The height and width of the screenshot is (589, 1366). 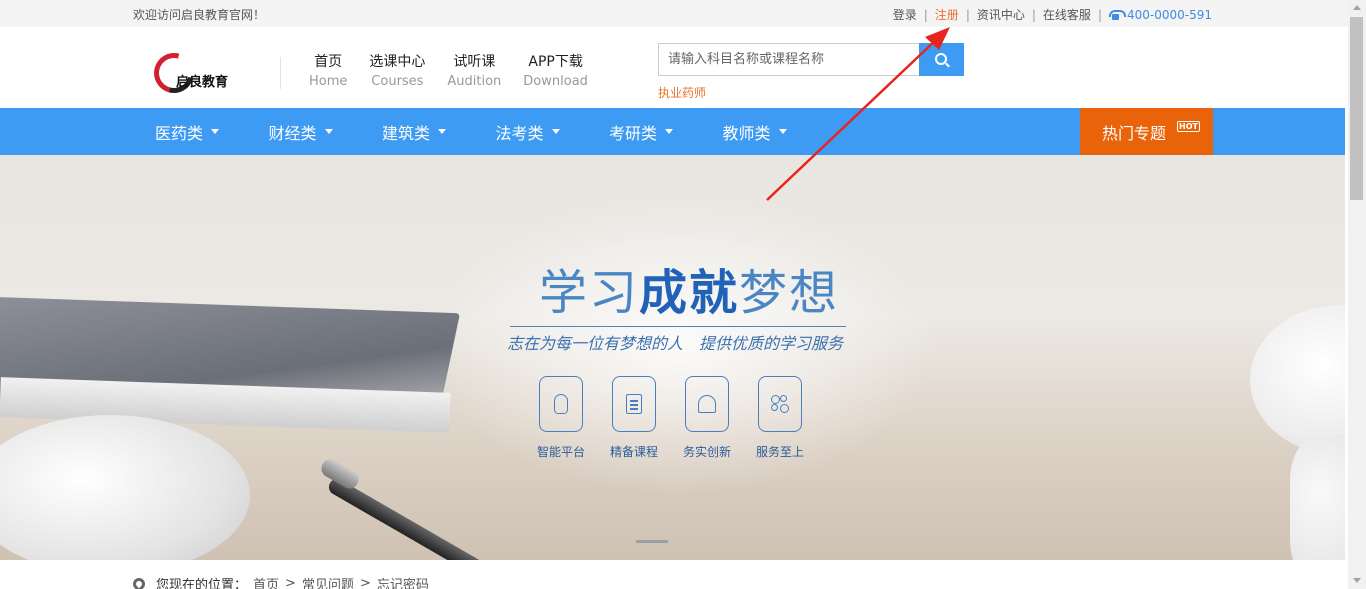 I want to click on category-label: 医药类, so click(x=179, y=133).